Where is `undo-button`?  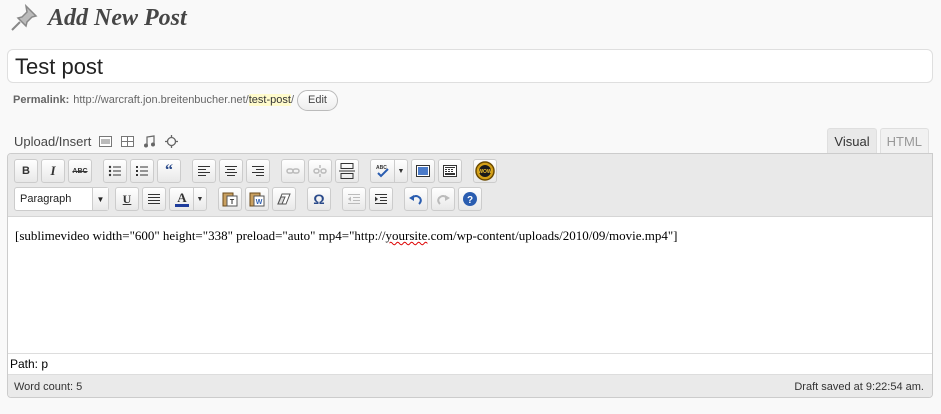
undo-button is located at coordinates (416, 199).